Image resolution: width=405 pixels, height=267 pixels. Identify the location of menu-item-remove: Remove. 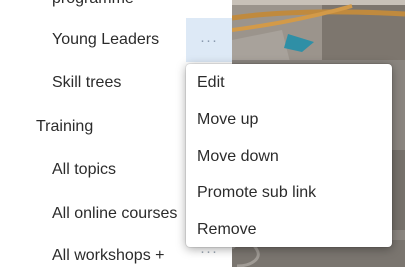
(227, 230).